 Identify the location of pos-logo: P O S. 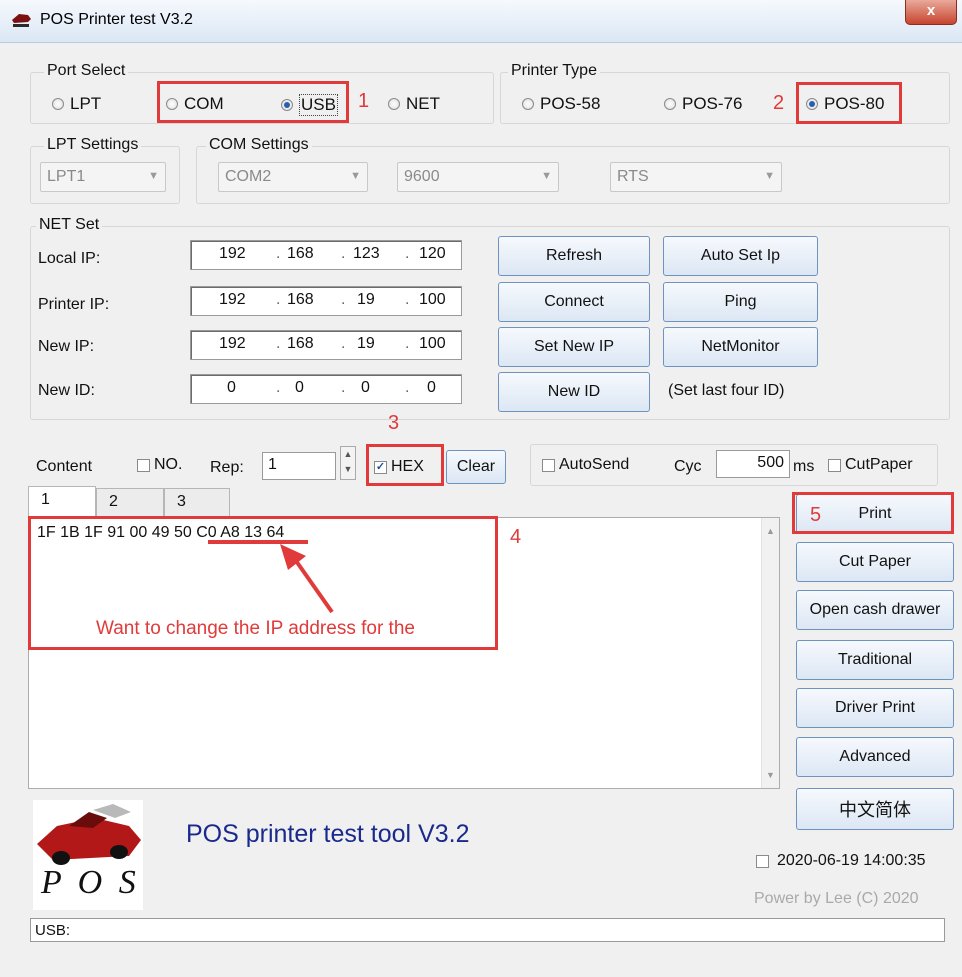
(88, 855).